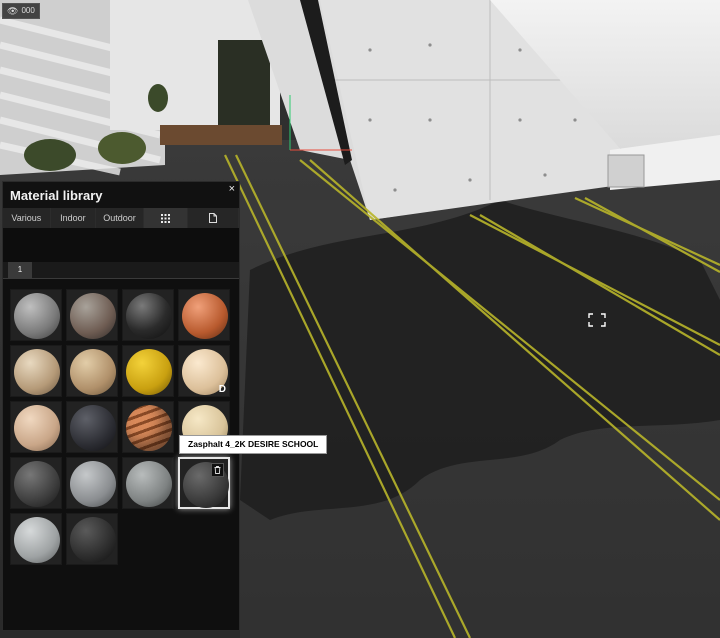  What do you see at coordinates (148, 427) in the screenshot?
I see `material-swatch-striped-wood` at bounding box center [148, 427].